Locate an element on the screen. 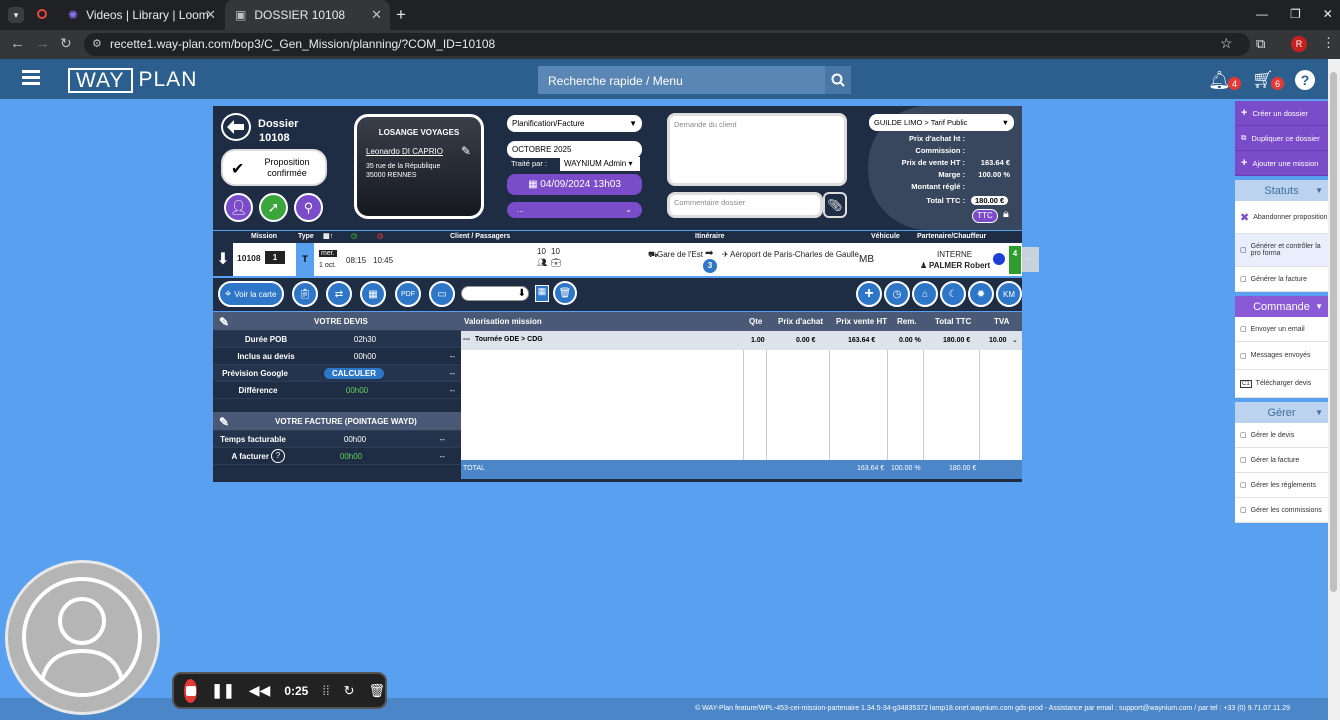 The height and width of the screenshot is (720, 1340). col-sort-icon: ▦↑ is located at coordinates (328, 236).